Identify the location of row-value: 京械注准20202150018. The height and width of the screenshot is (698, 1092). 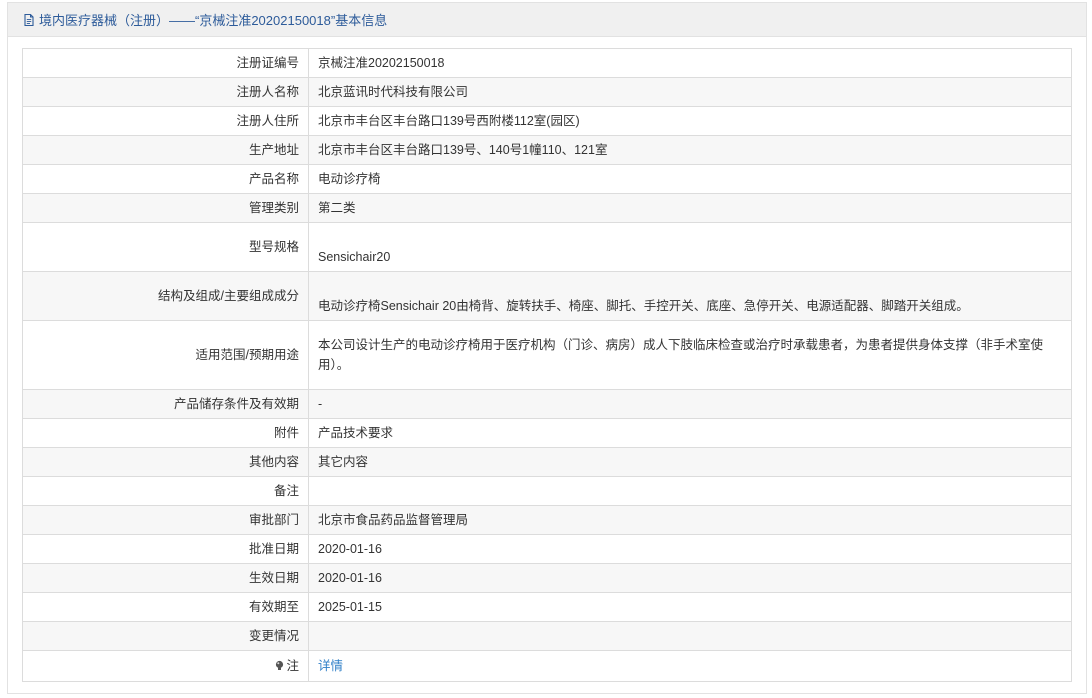
(690, 63).